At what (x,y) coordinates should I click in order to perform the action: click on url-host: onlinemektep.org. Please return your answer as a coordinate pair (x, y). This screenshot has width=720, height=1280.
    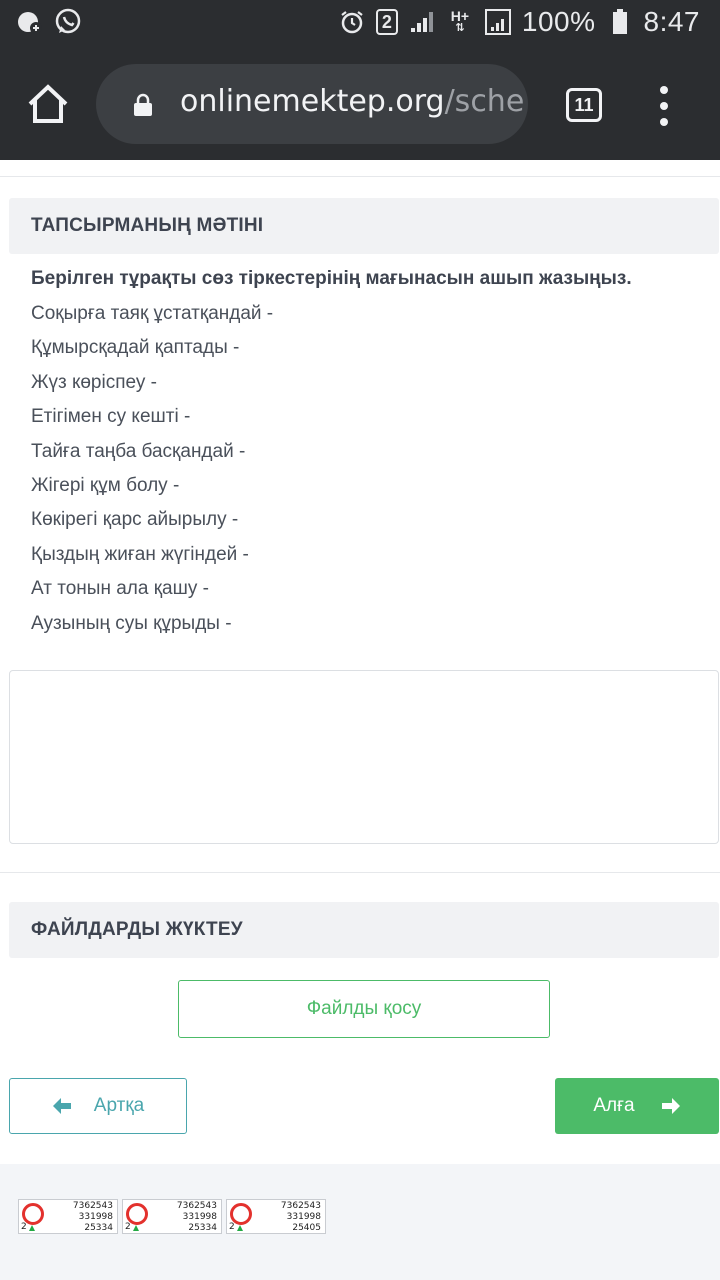
    Looking at the image, I should click on (312, 101).